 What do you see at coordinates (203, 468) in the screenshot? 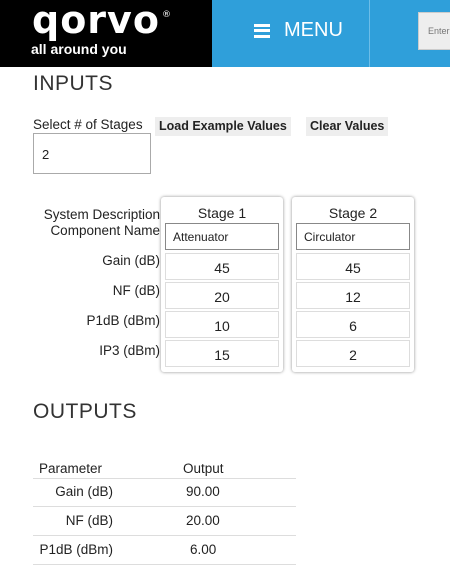
I see `output-column-header: Output` at bounding box center [203, 468].